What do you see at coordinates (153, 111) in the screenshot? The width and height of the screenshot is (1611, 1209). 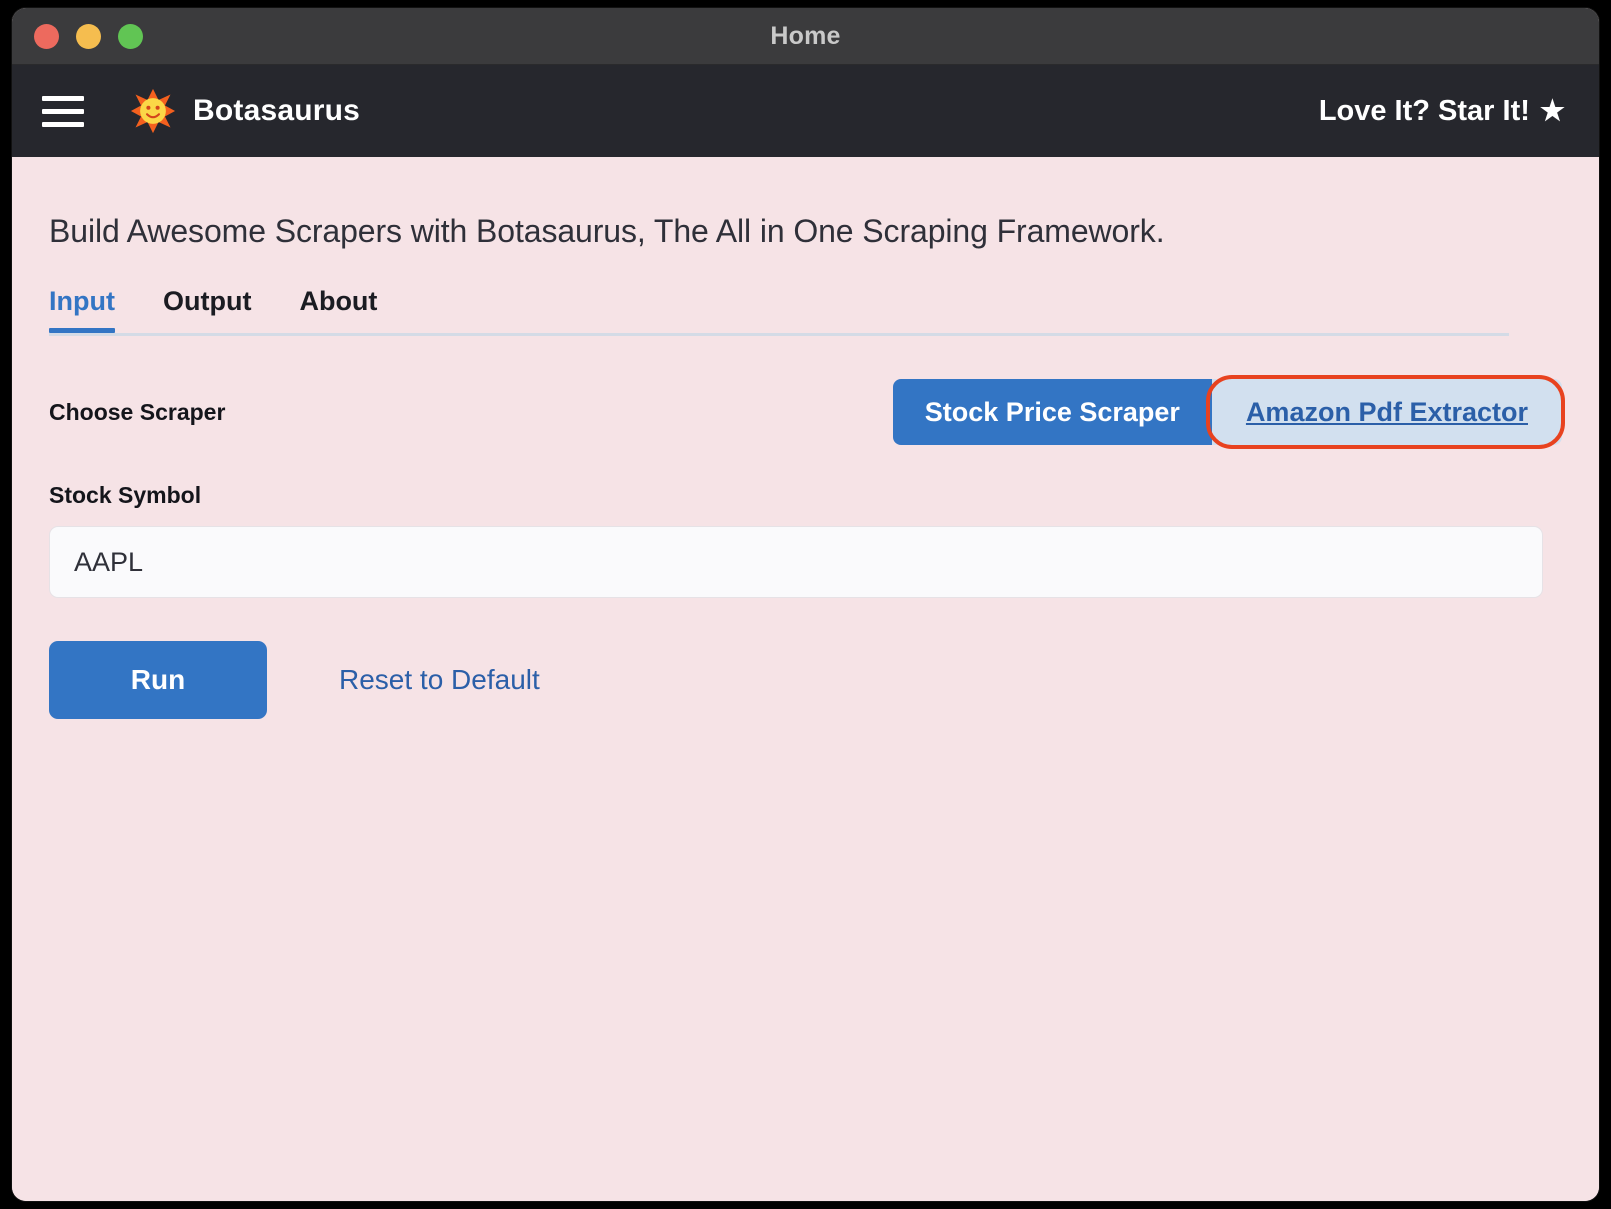 I see `sun-logo-icon` at bounding box center [153, 111].